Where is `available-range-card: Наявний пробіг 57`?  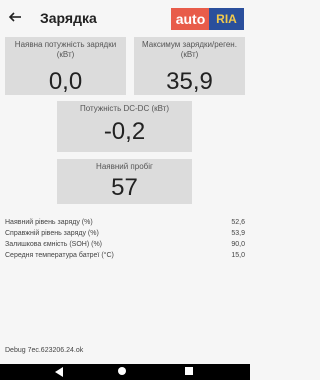
available-range-card: Наявний пробіг 57 is located at coordinates (124, 181).